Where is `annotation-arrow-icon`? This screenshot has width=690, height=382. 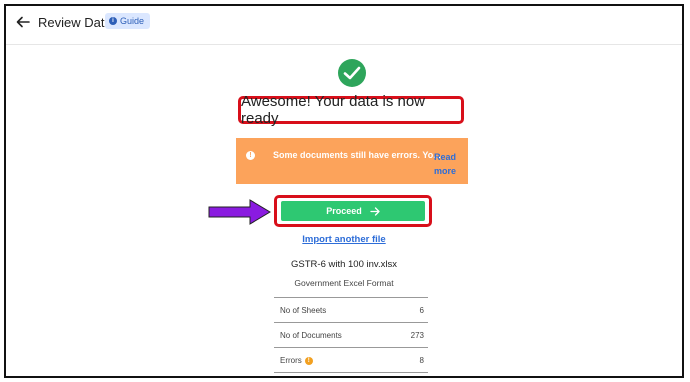
annotation-arrow-icon is located at coordinates (239, 212).